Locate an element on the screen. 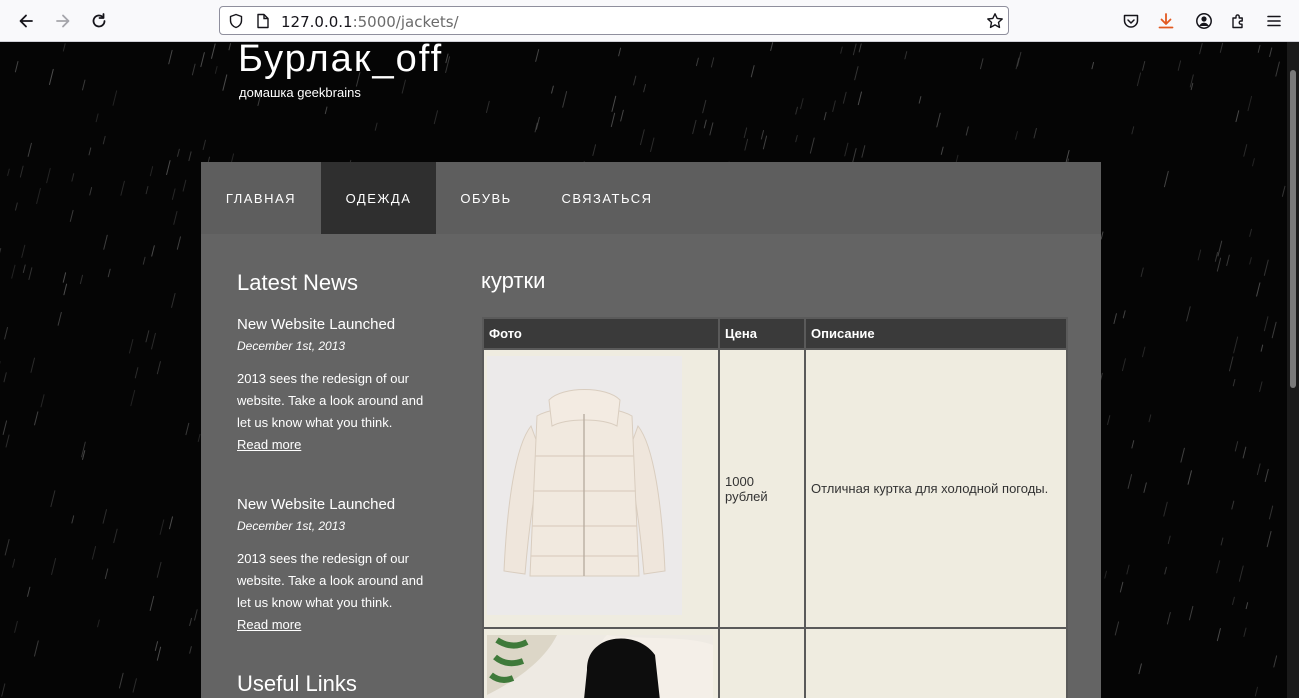  pocket-button is located at coordinates (1131, 21).